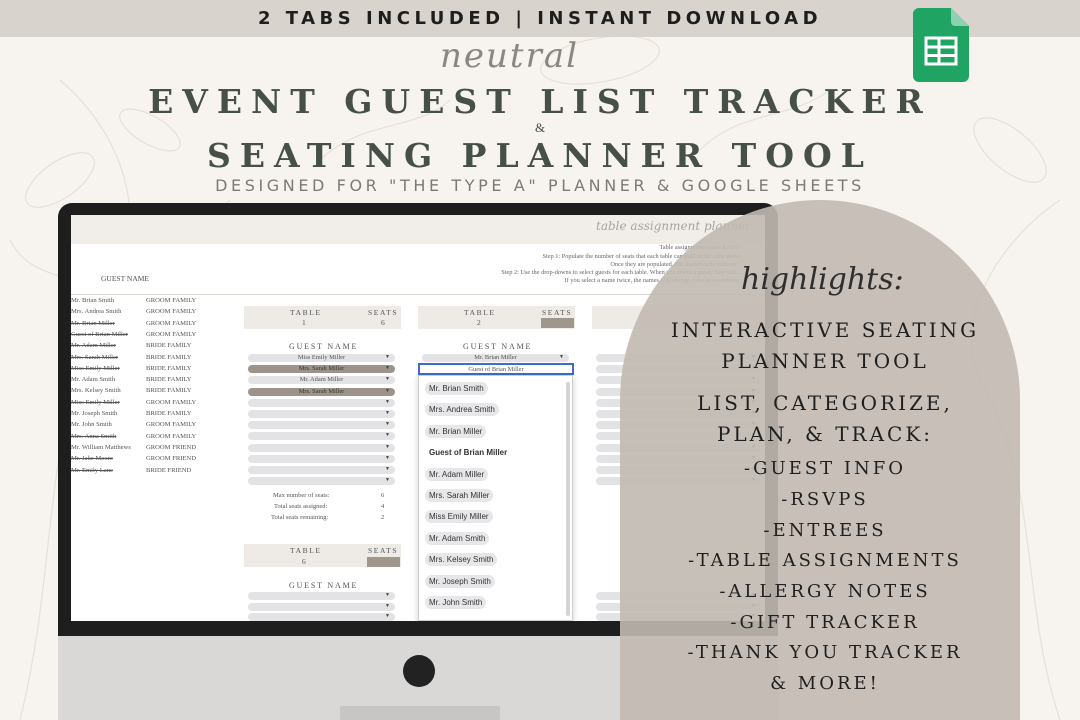 This screenshot has height=720, width=1080. Describe the element at coordinates (92, 470) in the screenshot. I see `guest-name: Mr. Emily Lane` at that location.